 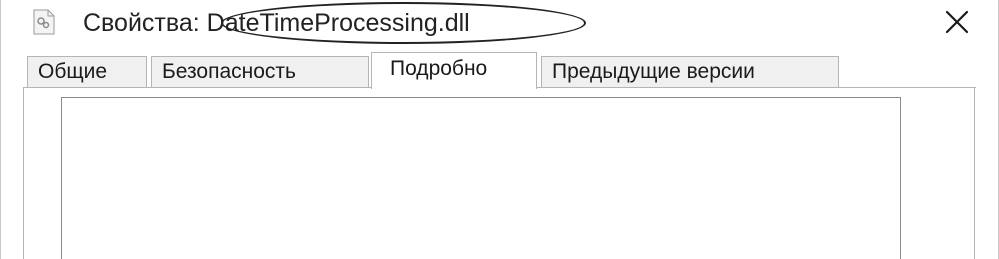 What do you see at coordinates (73, 71) in the screenshot?
I see `tab-general-label: Общие` at bounding box center [73, 71].